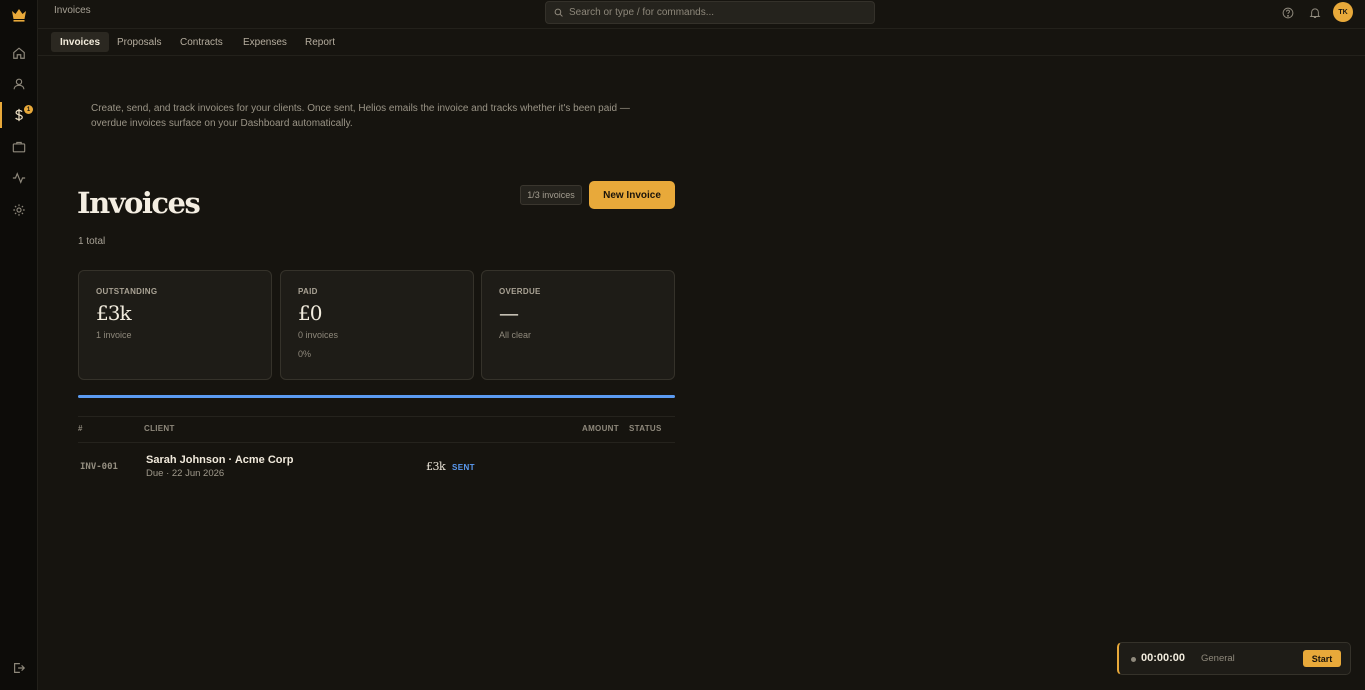 This screenshot has width=1365, height=690. I want to click on stat-sub: All clear, so click(515, 335).